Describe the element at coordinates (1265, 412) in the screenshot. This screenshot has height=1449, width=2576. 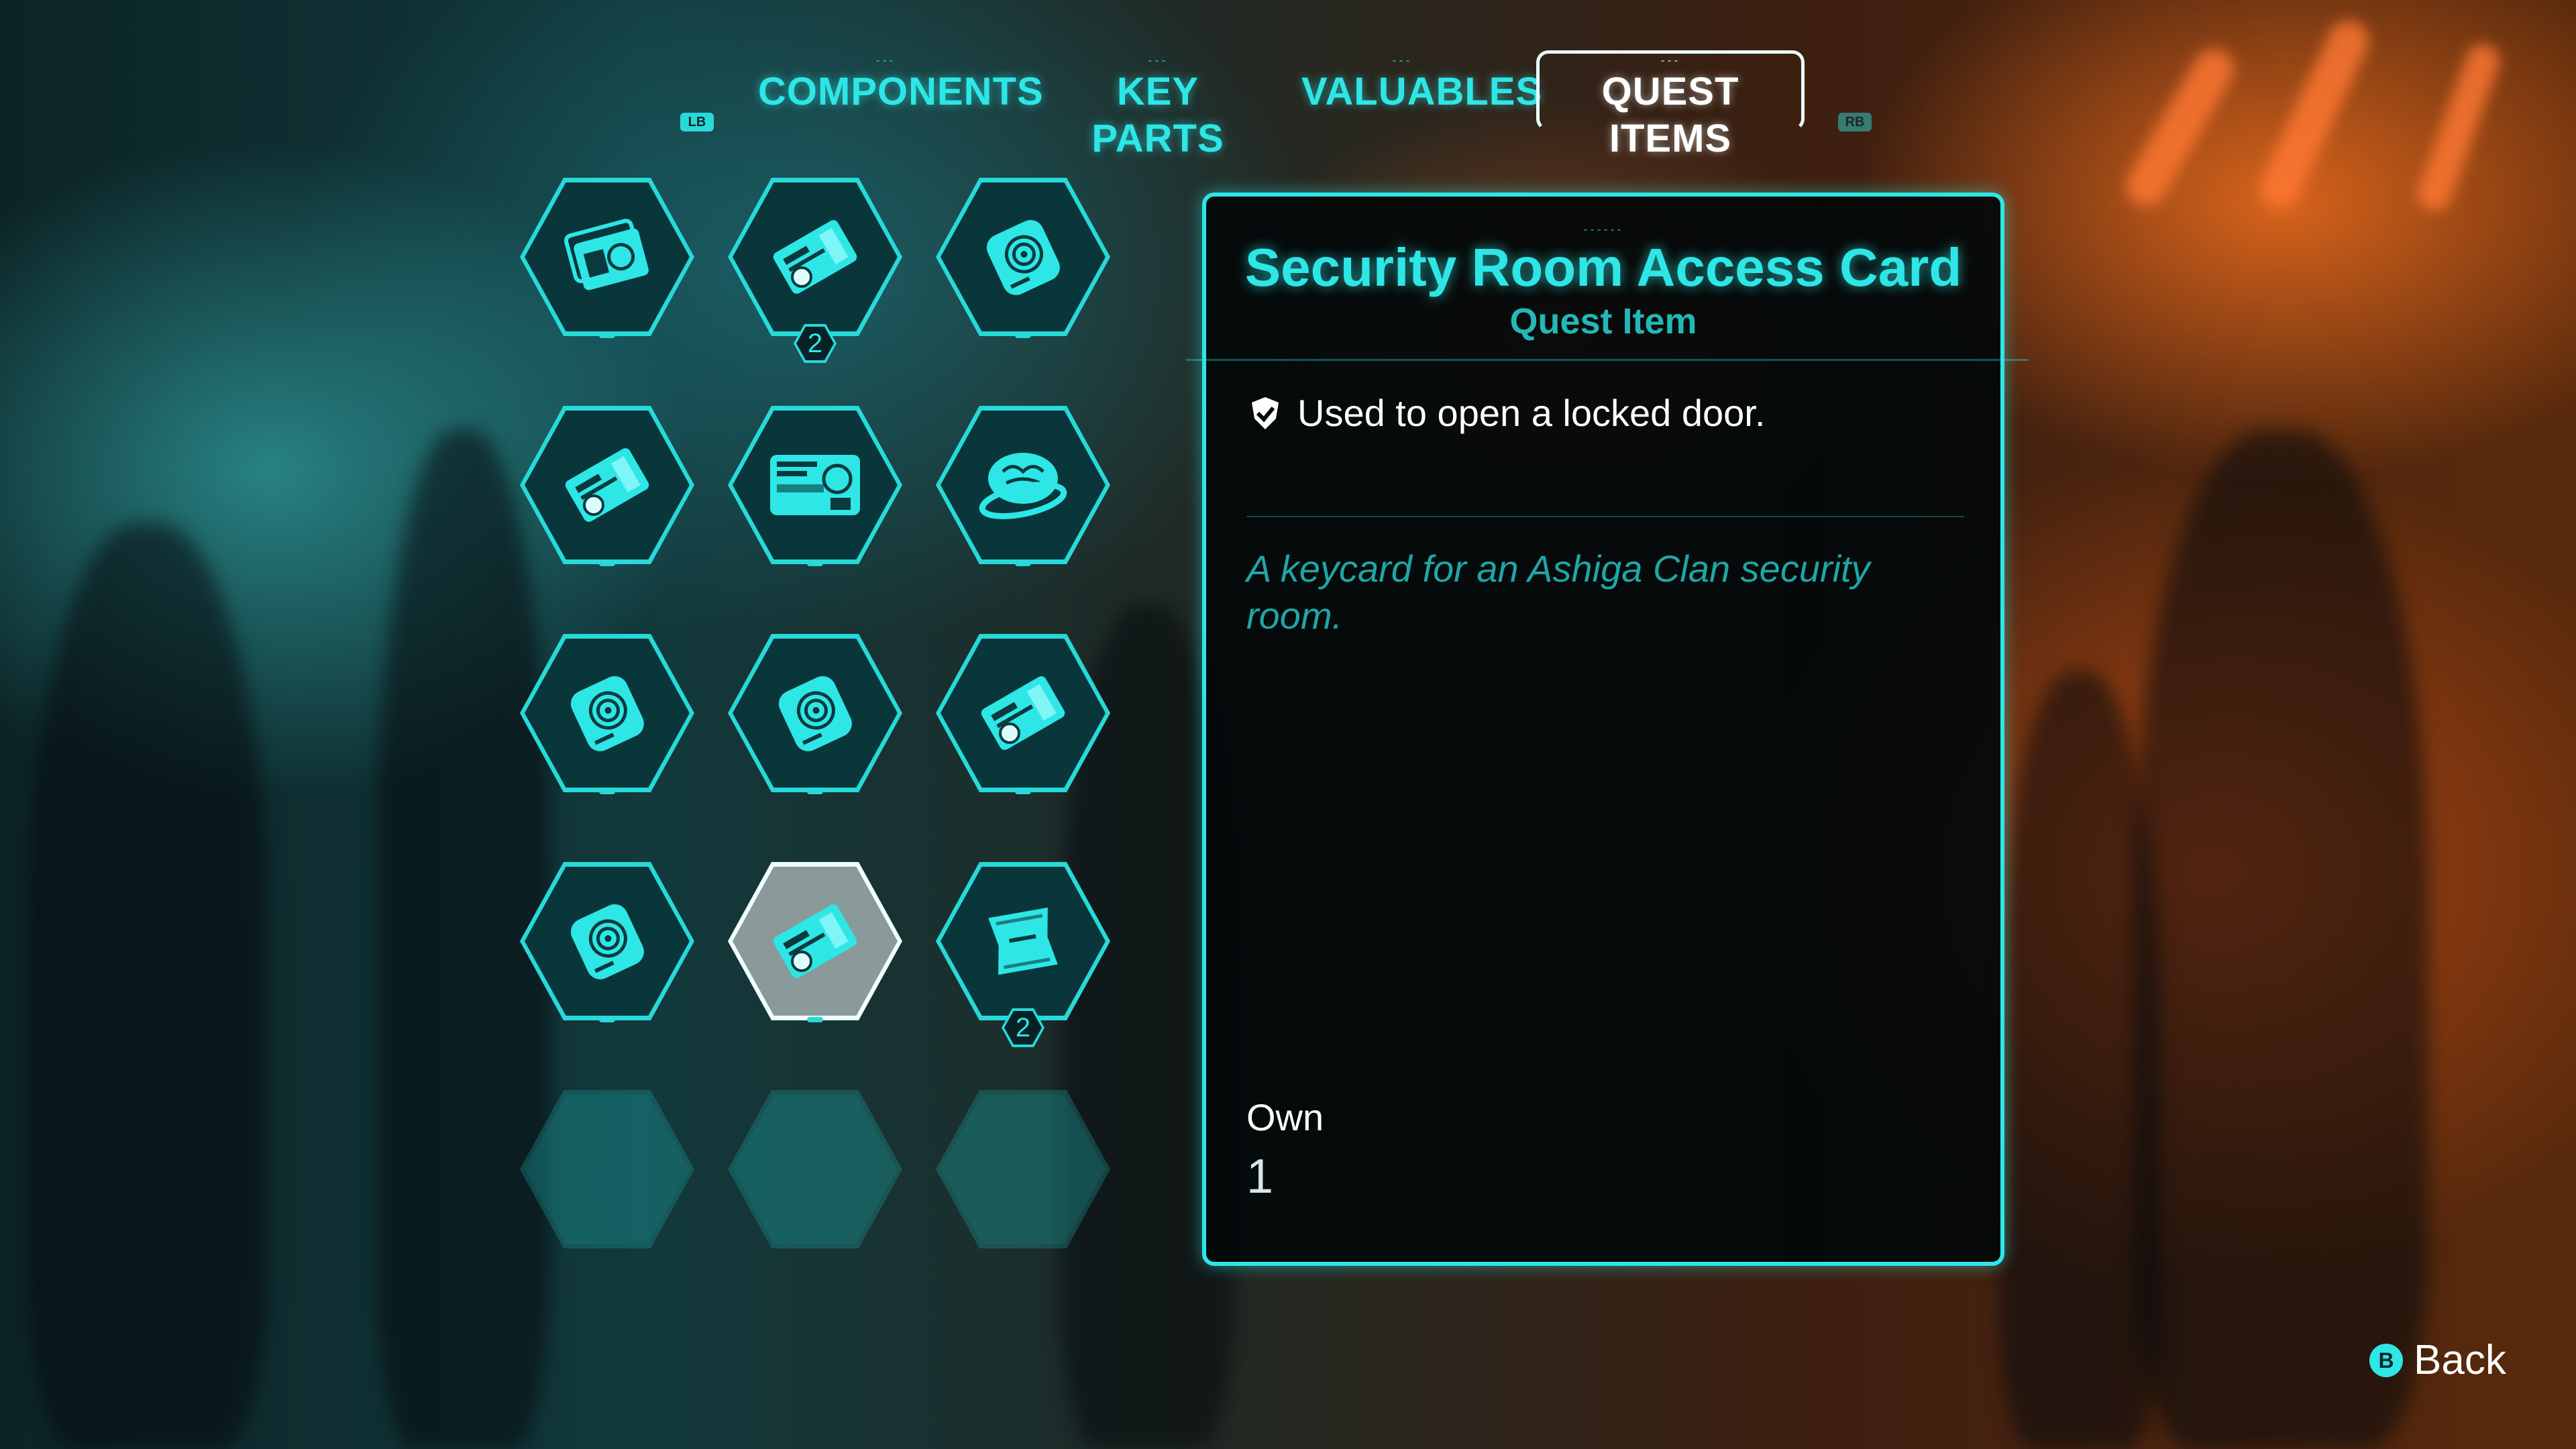
I see `shield-check-icon` at that location.